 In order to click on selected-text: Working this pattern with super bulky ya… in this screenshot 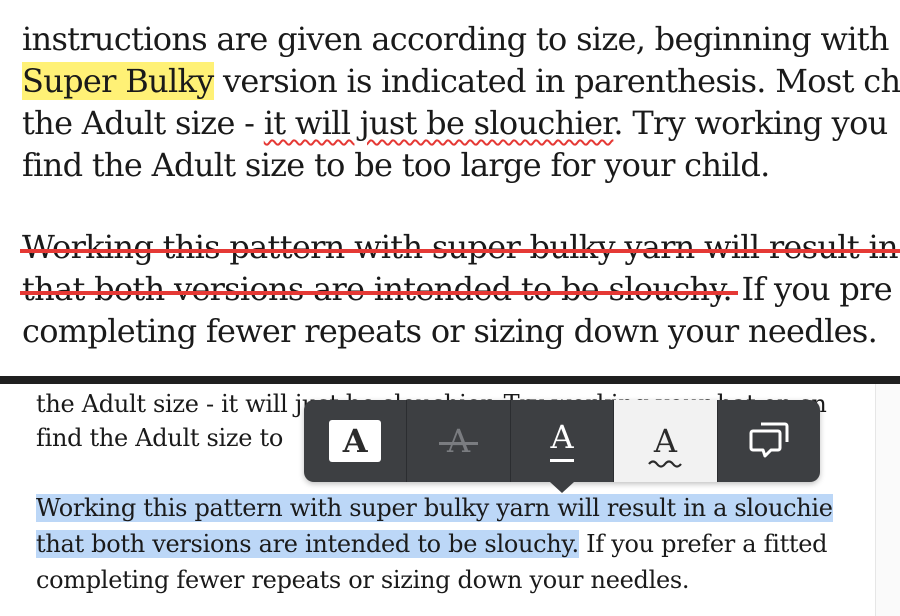, I will do `click(434, 508)`.